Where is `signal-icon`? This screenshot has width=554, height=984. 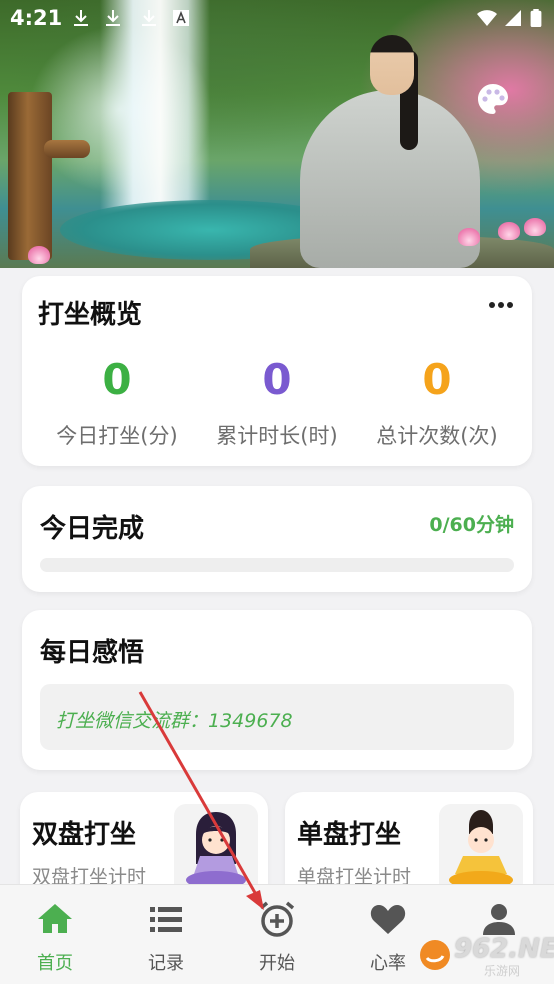 signal-icon is located at coordinates (513, 18).